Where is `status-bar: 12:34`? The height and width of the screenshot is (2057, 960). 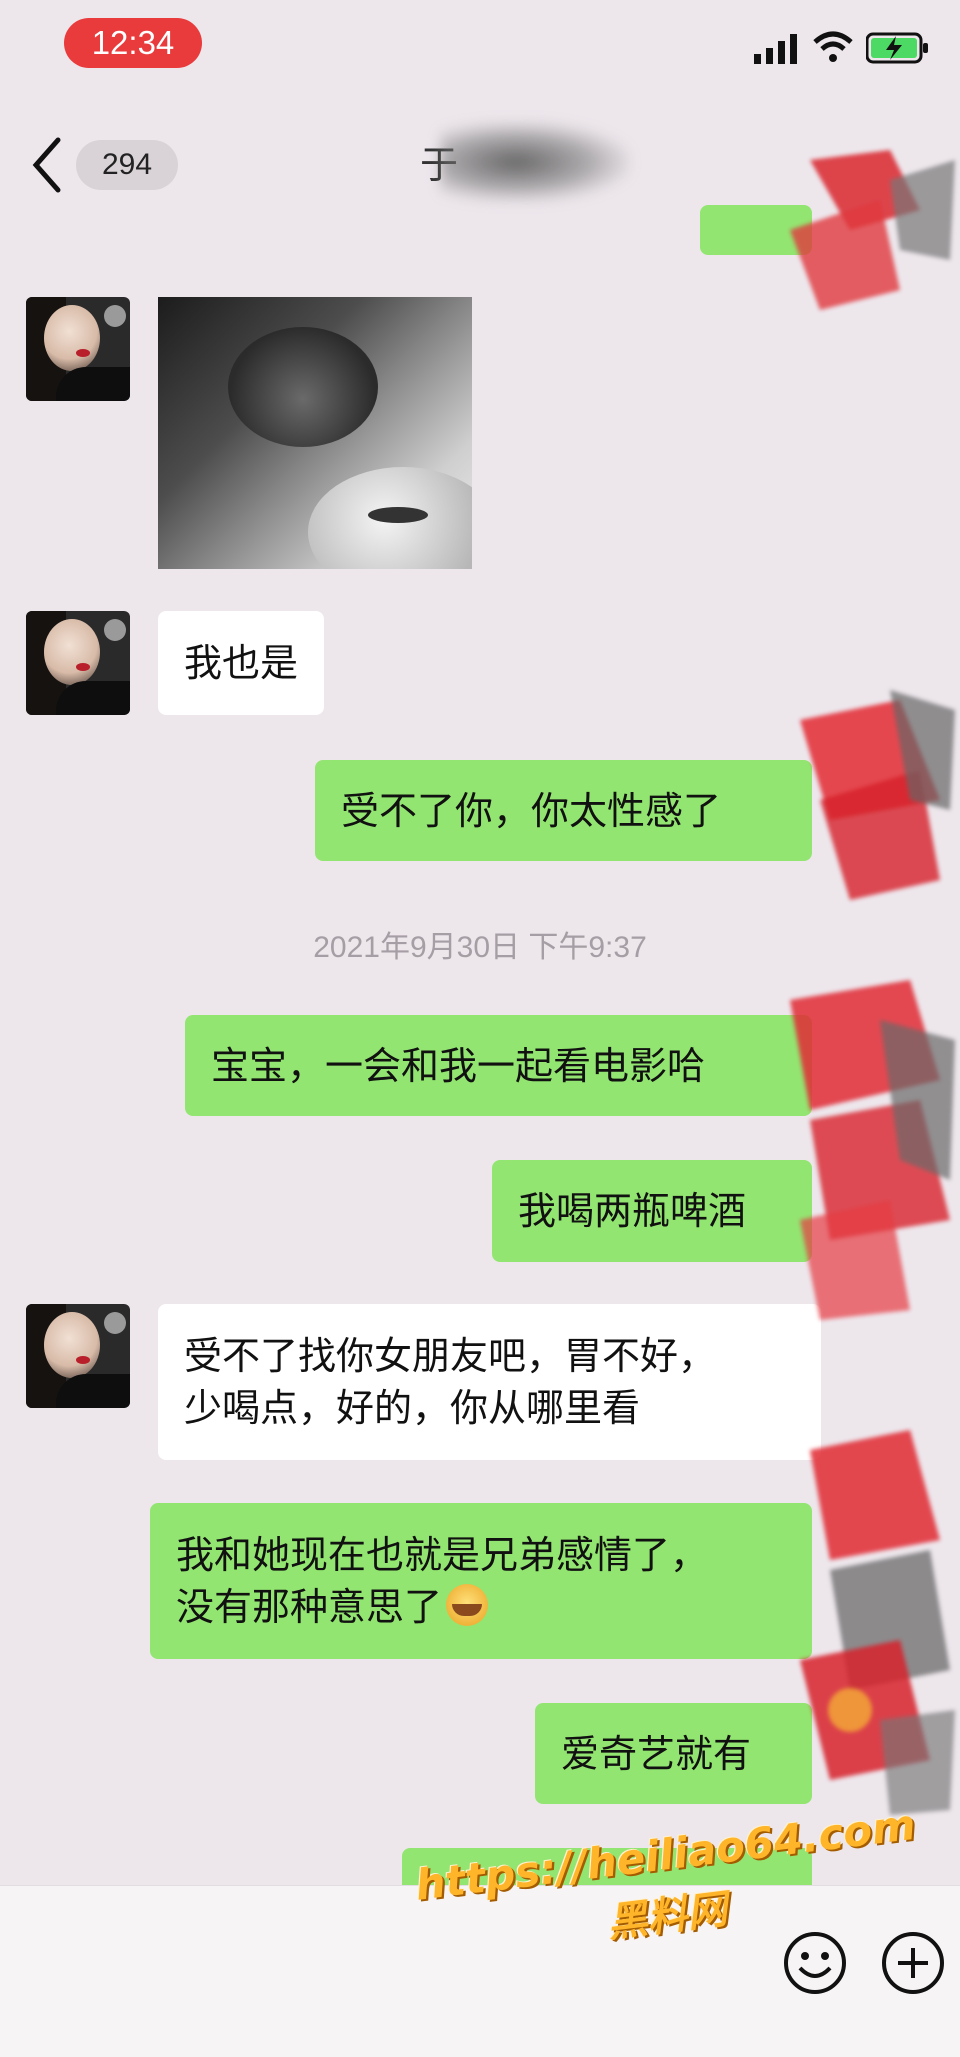
status-bar: 12:34 is located at coordinates (480, 45).